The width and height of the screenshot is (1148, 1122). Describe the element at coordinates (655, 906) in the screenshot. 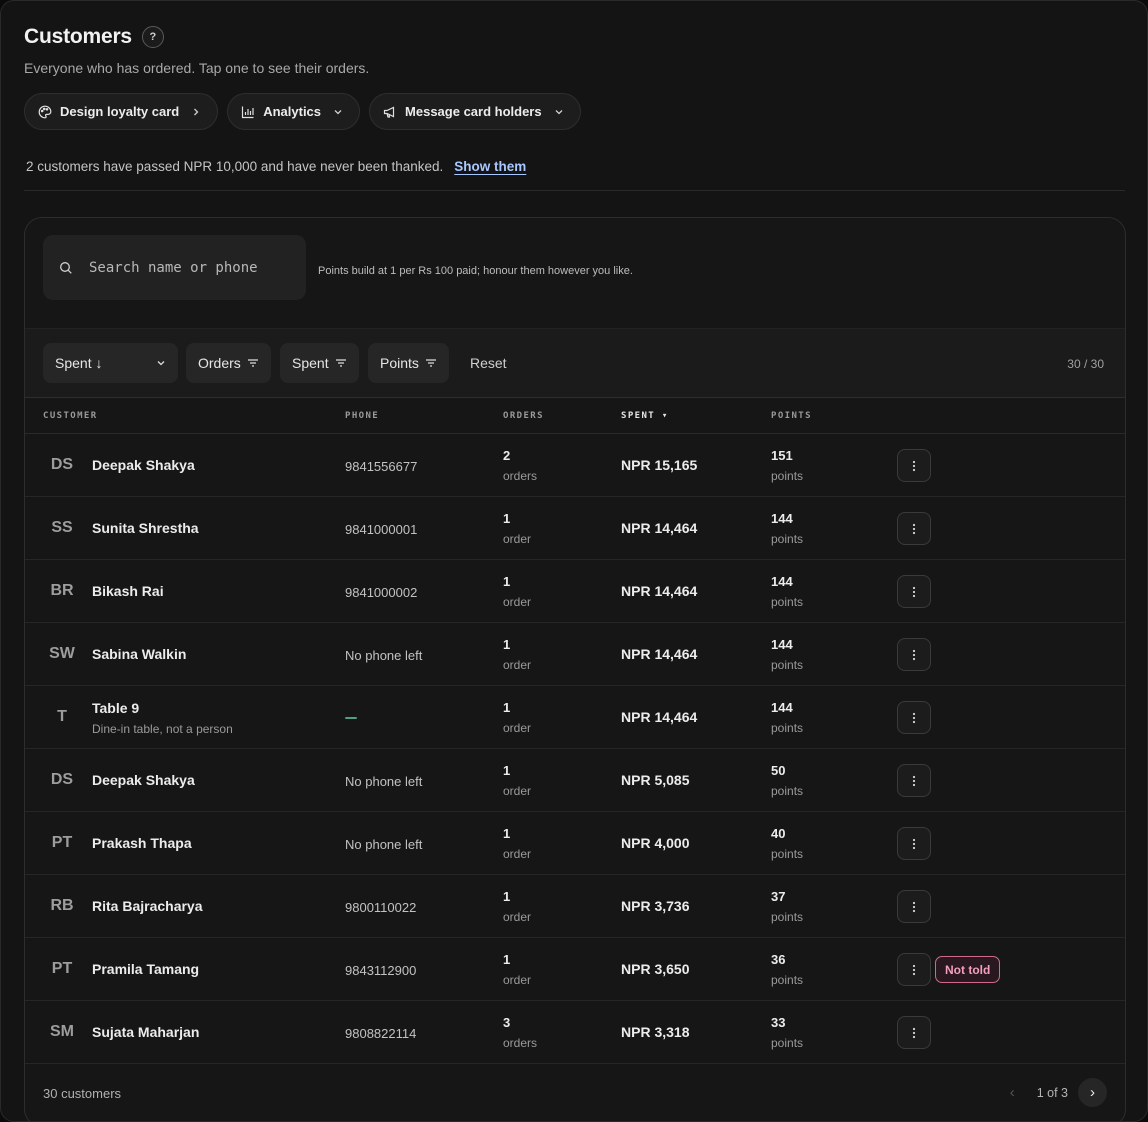

I see `amount-spent: NPR 3,736` at that location.